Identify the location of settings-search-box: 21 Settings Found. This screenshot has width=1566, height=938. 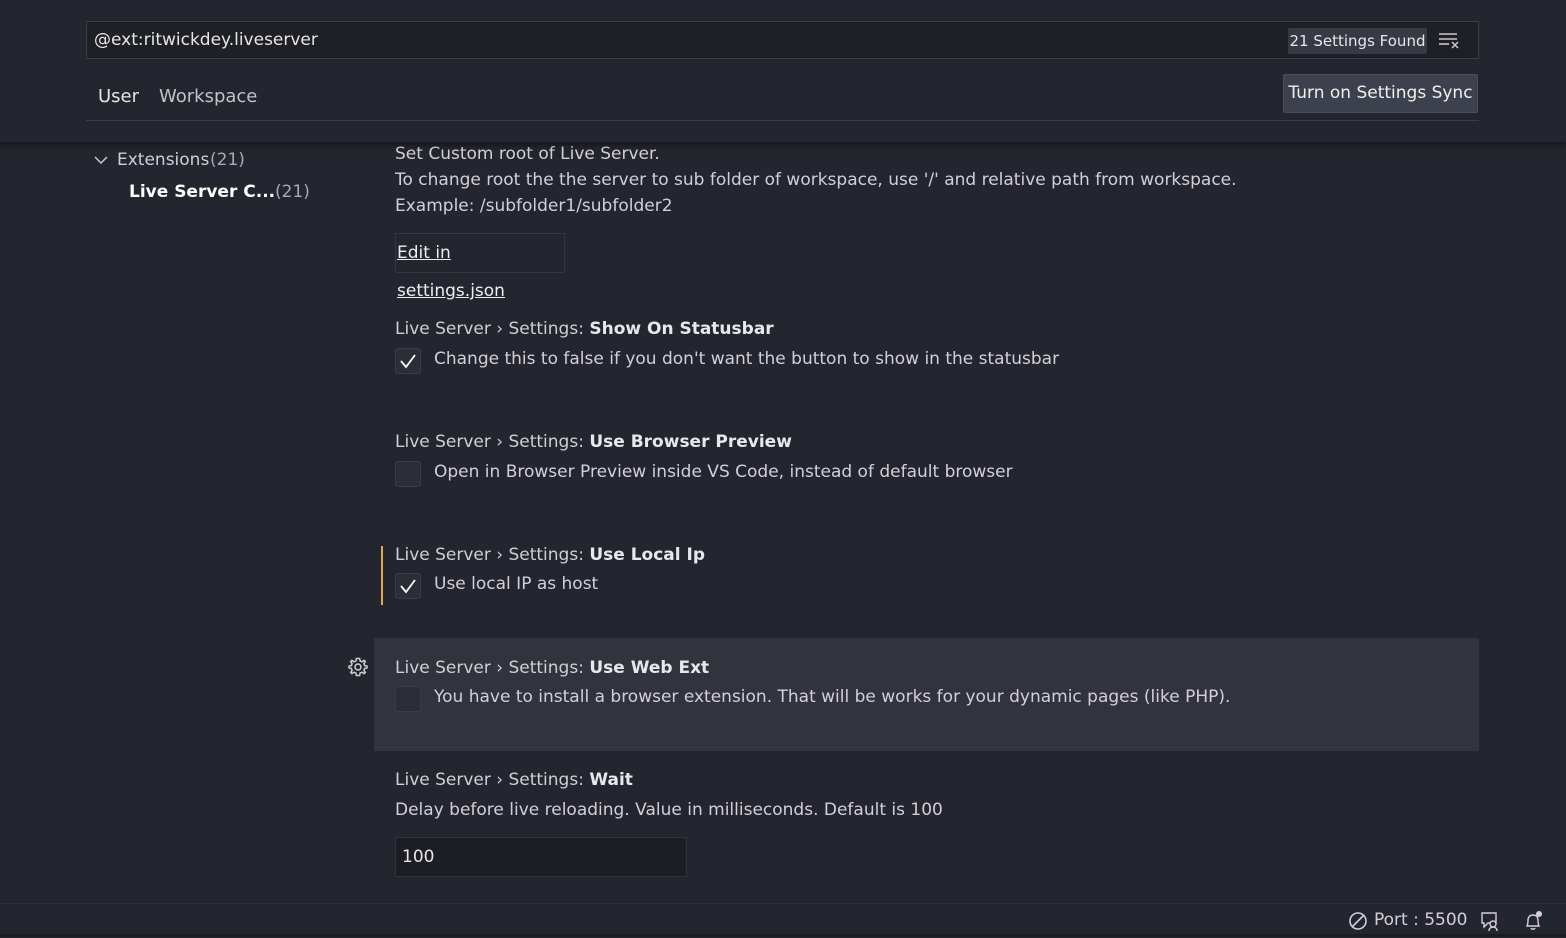
(782, 40).